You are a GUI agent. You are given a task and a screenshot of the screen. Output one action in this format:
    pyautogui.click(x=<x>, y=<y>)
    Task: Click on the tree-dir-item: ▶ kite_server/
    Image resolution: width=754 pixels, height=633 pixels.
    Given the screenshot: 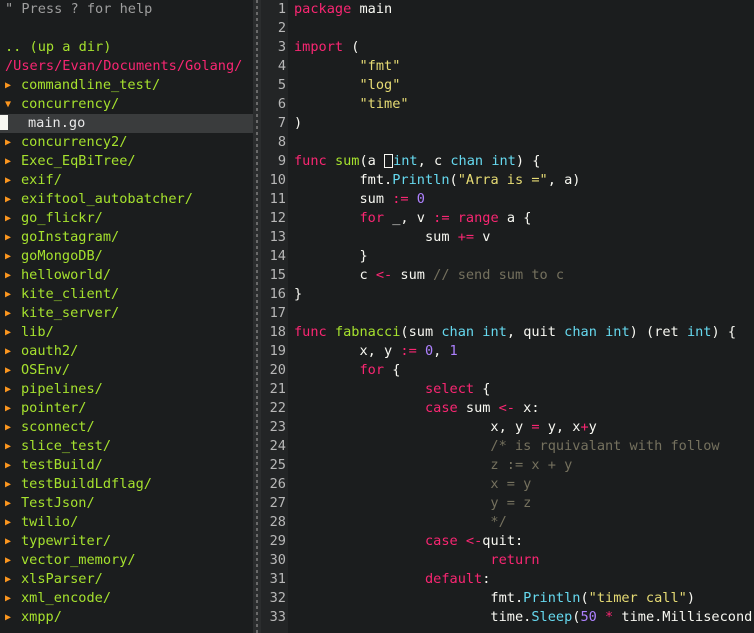 What is the action you would take?
    pyautogui.click(x=126, y=313)
    